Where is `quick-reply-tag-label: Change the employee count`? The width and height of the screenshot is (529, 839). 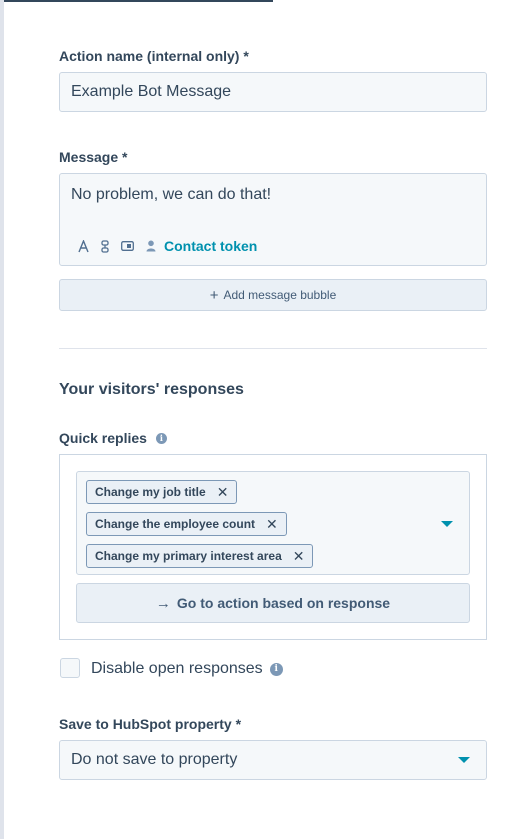
quick-reply-tag-label: Change the employee count is located at coordinates (175, 524).